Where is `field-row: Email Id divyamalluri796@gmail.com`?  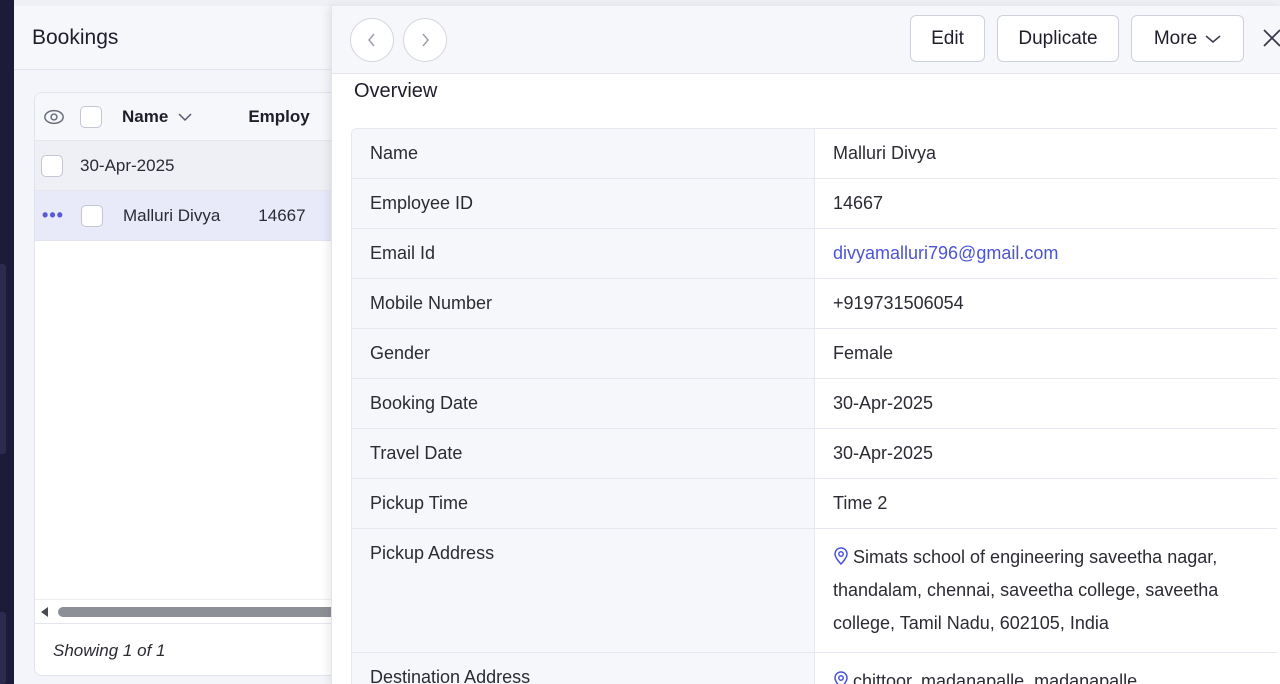
field-row: Email Id divyamalluri796@gmail.com is located at coordinates (814, 254).